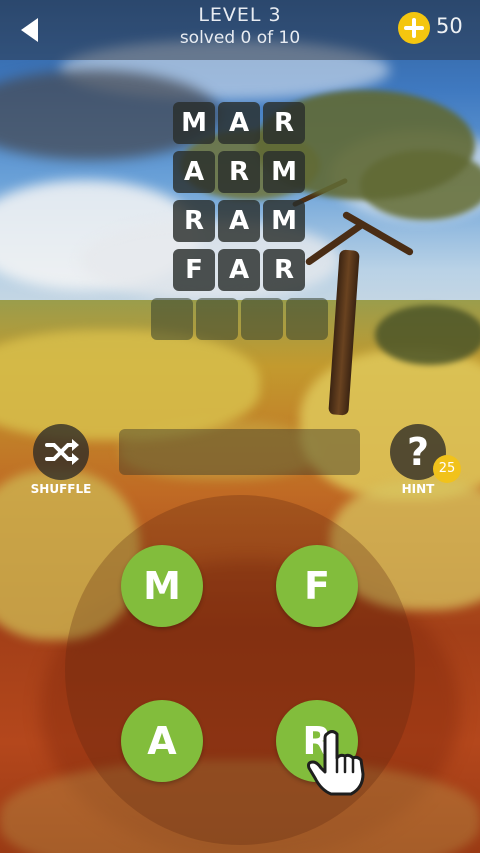 Image resolution: width=480 pixels, height=853 pixels. I want to click on letter-button-a: A, so click(162, 741).